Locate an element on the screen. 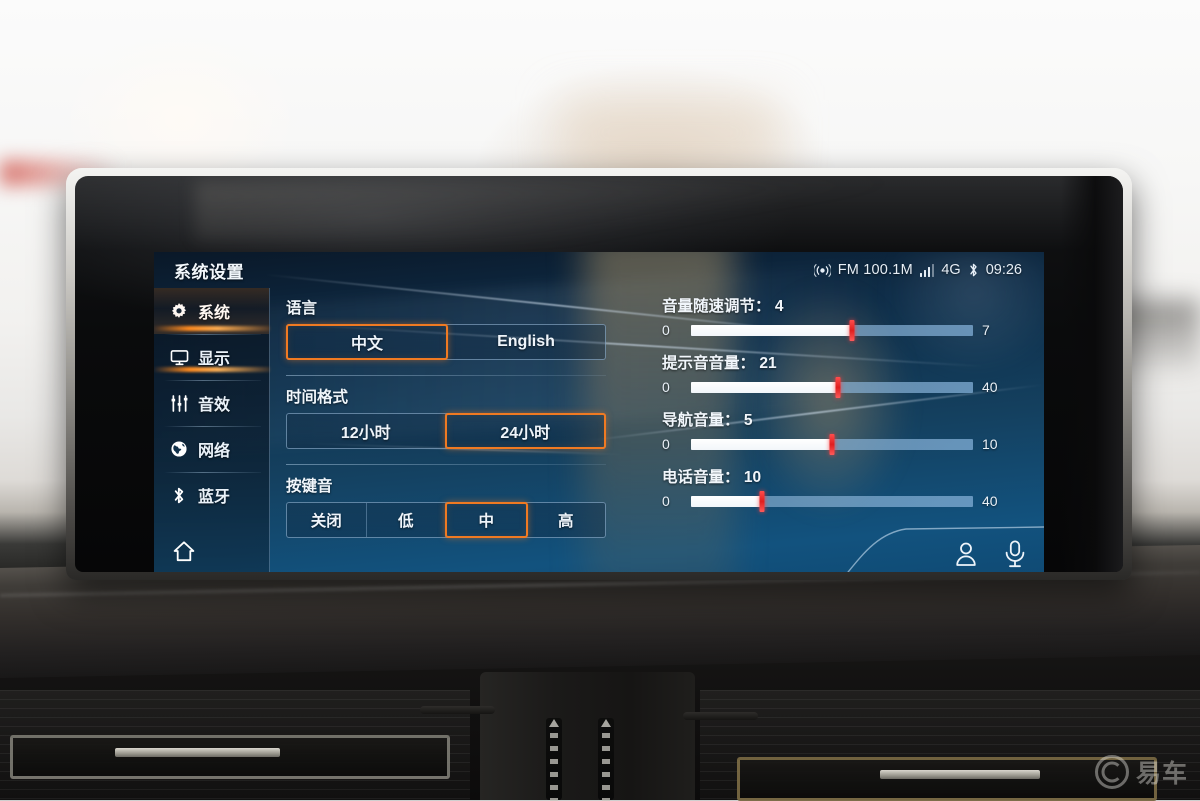 The width and height of the screenshot is (1200, 801). sidebar-item-label: 显示 is located at coordinates (214, 359).